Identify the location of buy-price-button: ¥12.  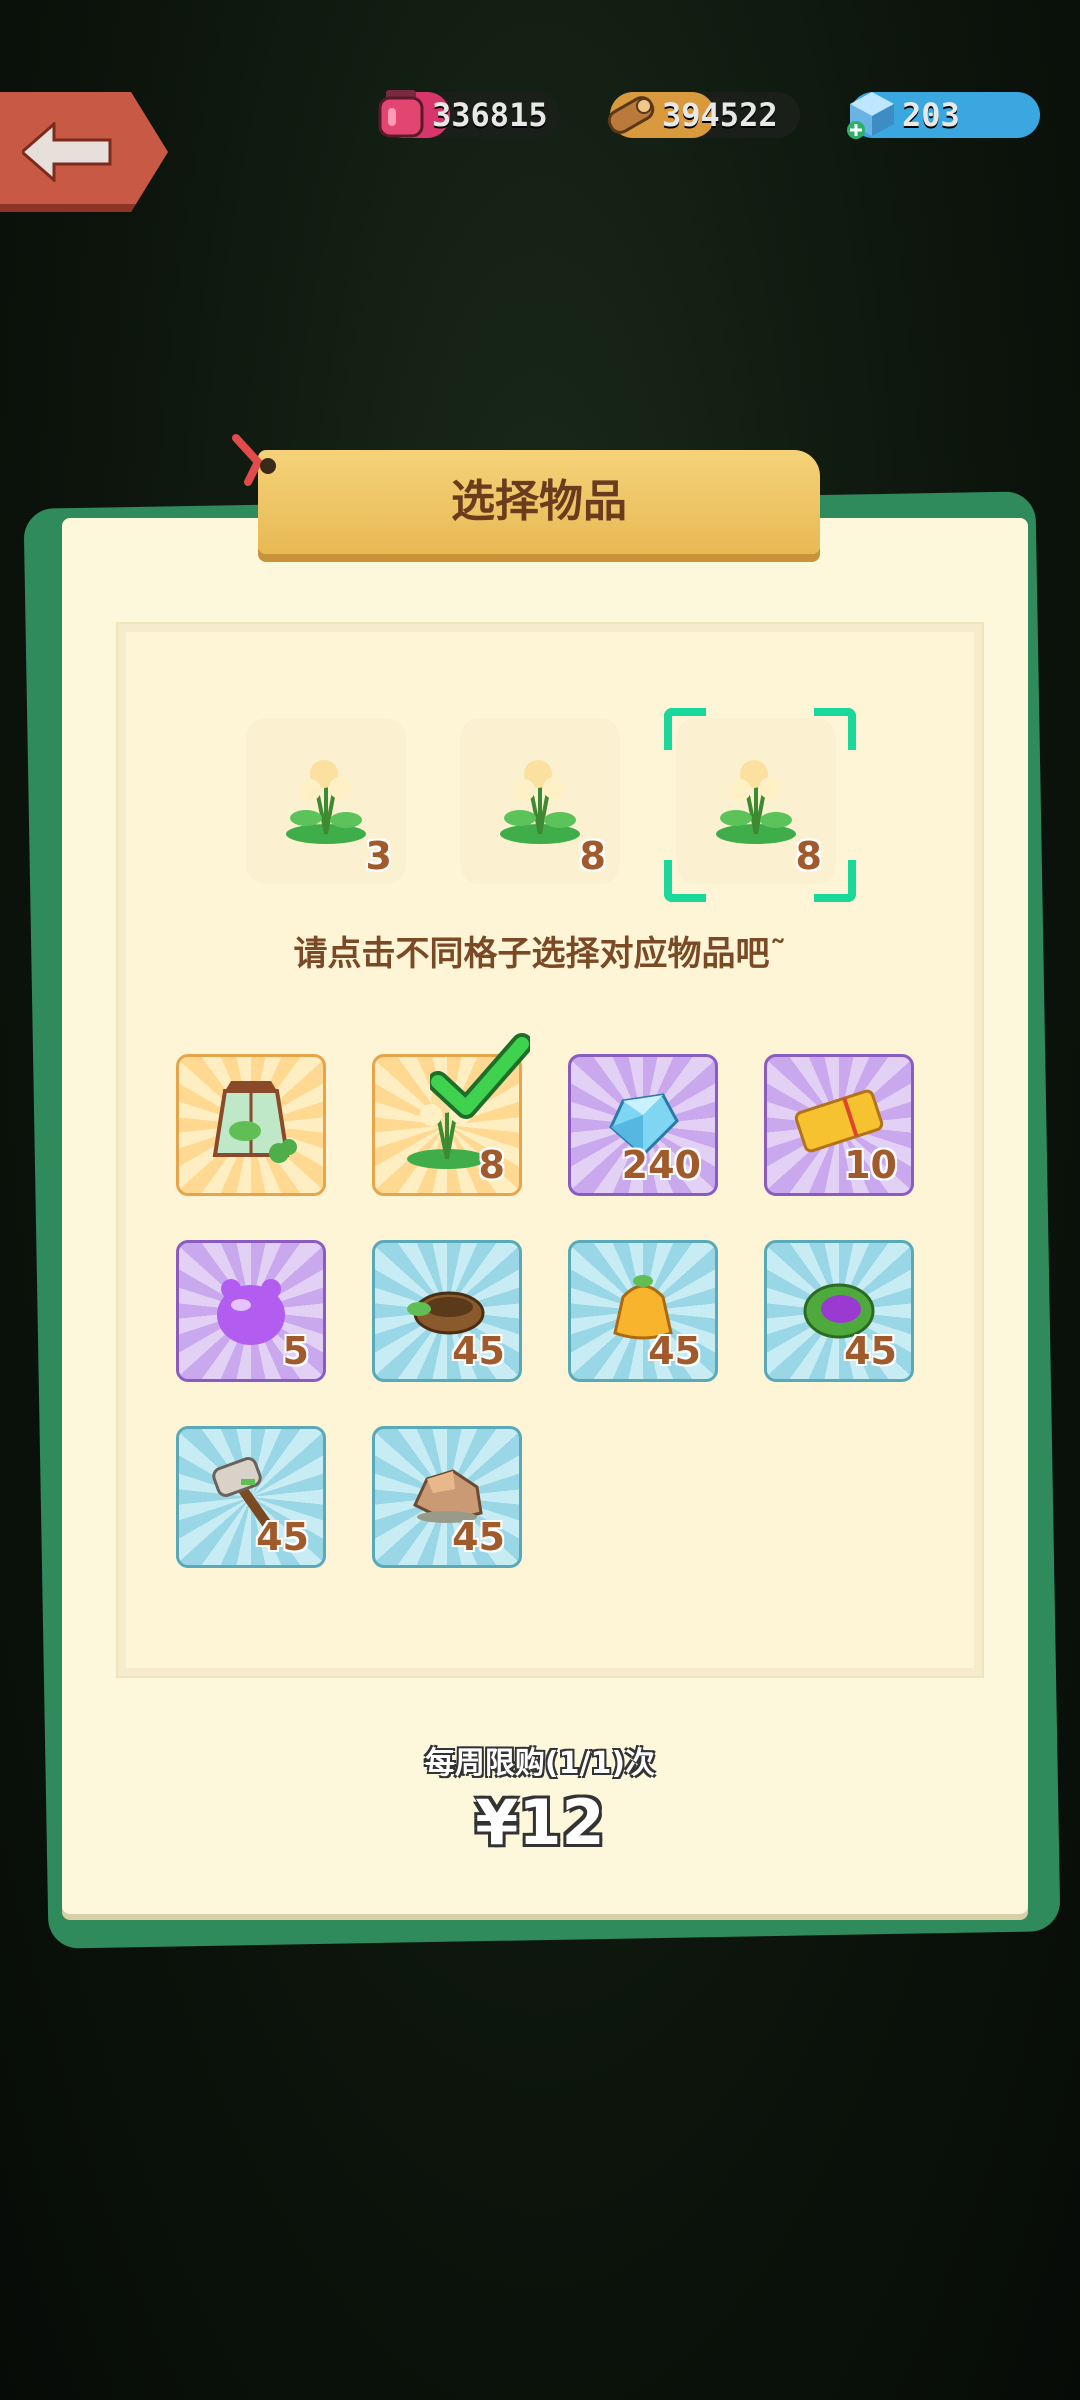
(540, 1822).